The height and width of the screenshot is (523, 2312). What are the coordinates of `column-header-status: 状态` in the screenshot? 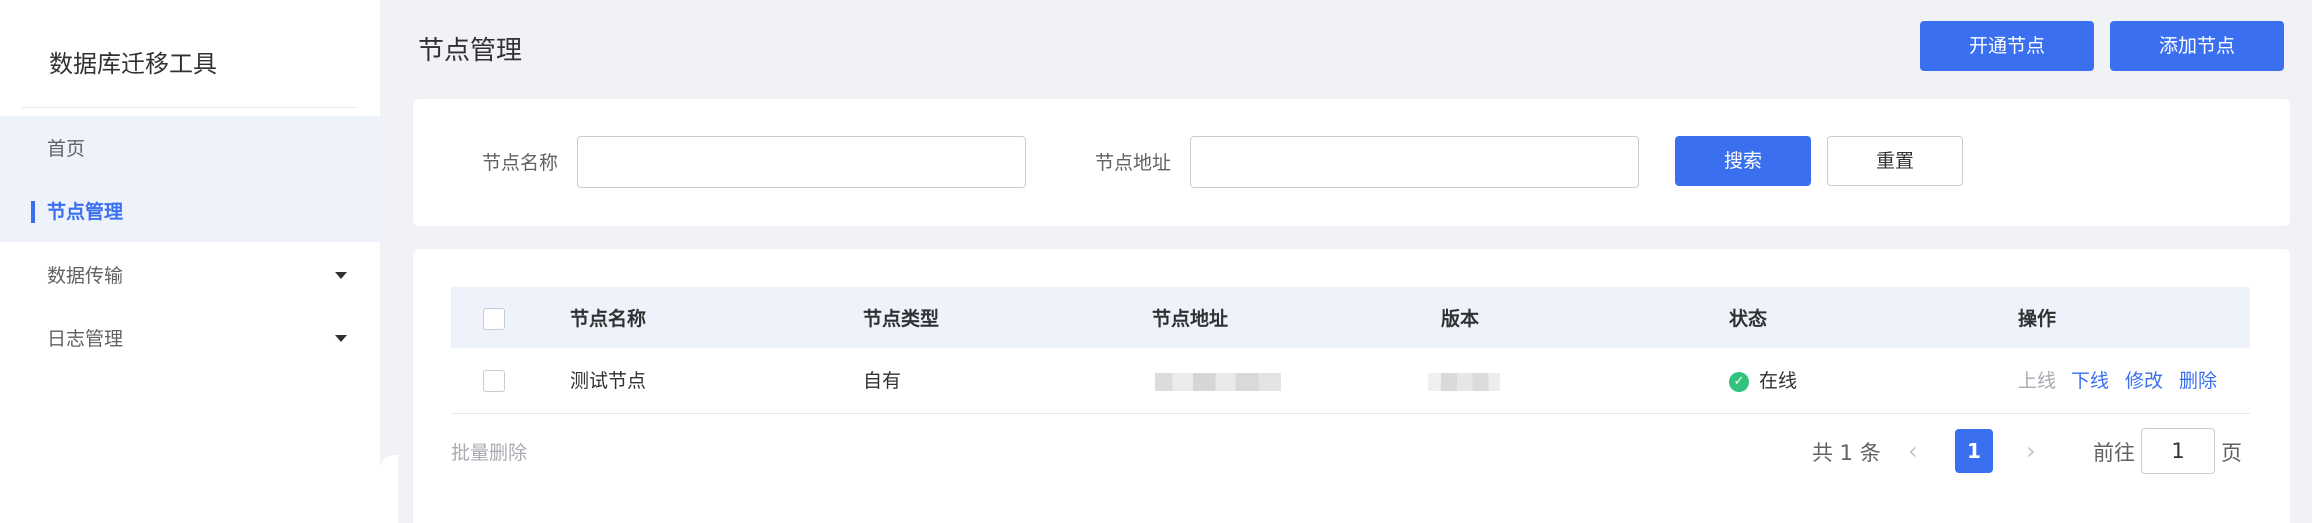 It's located at (1748, 319).